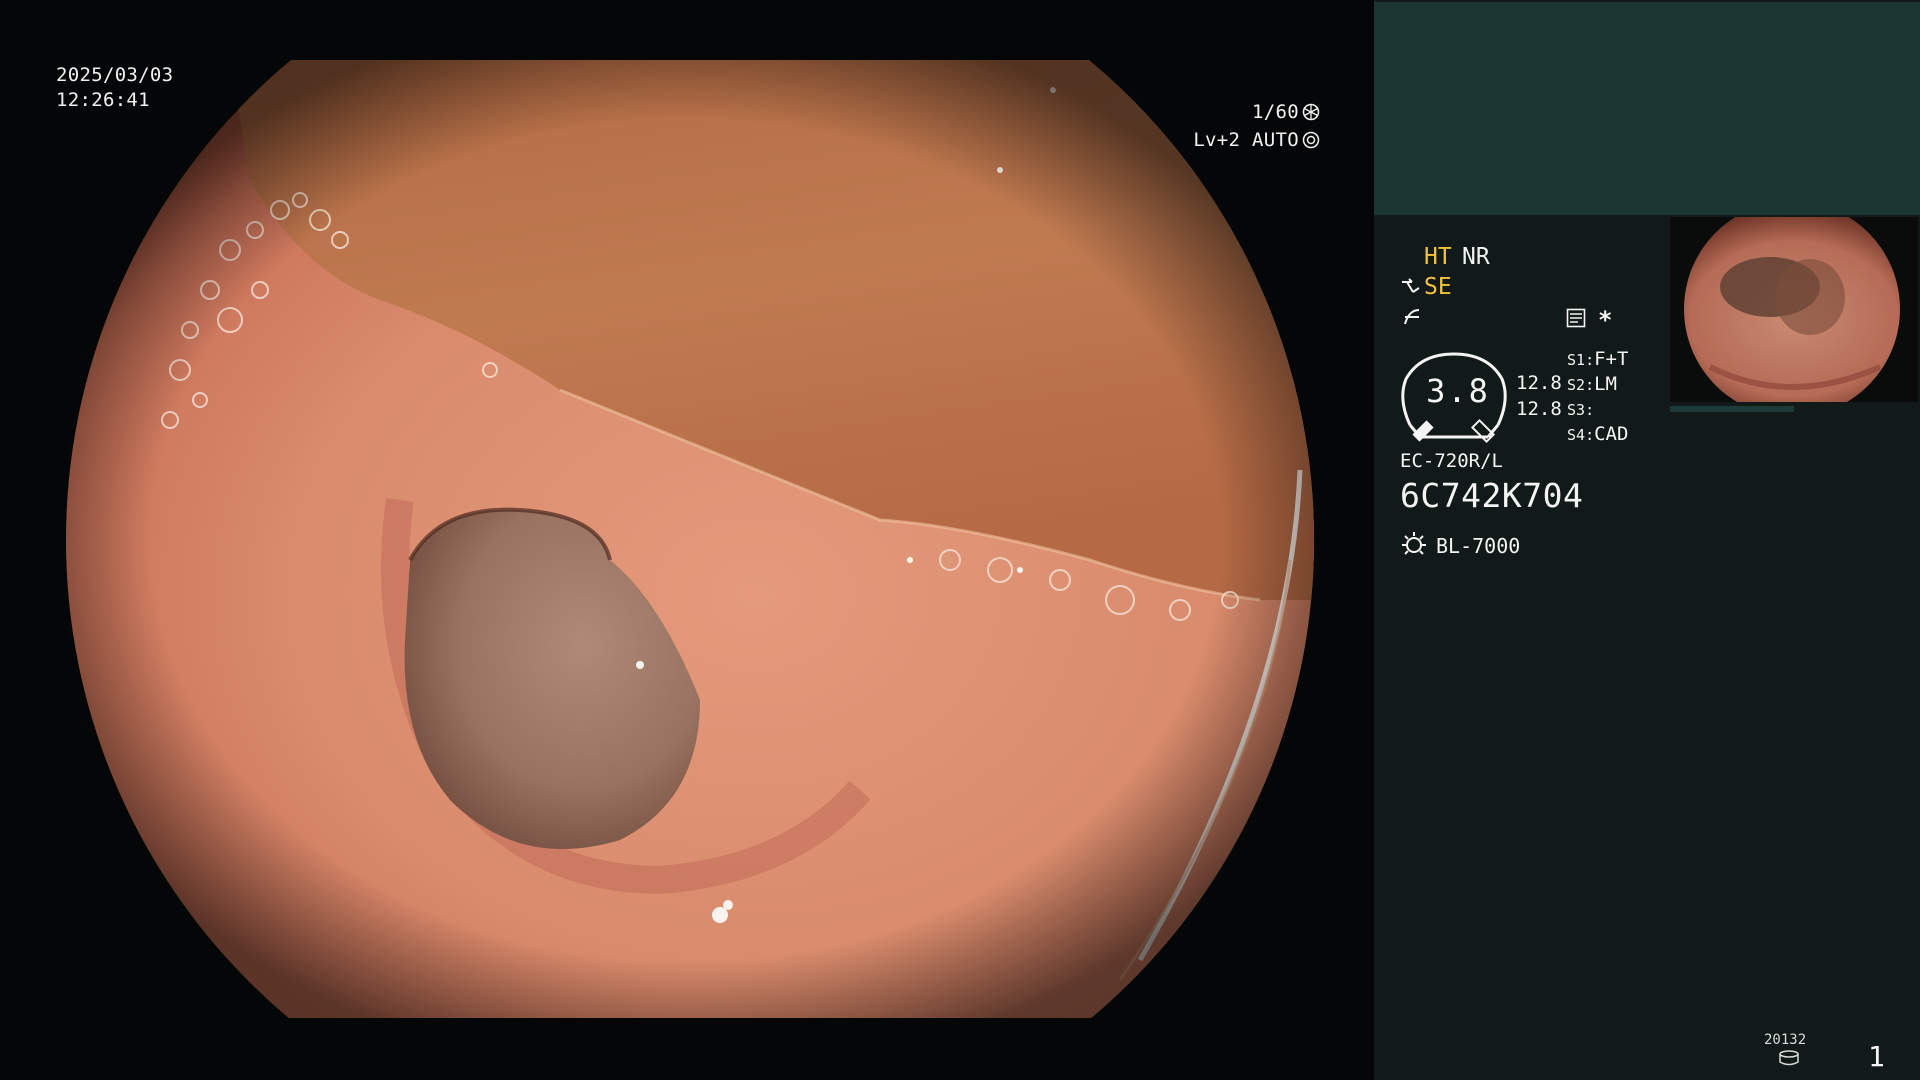  Describe the element at coordinates (1794, 410) in the screenshot. I see `thumbnail-status-bar` at that location.